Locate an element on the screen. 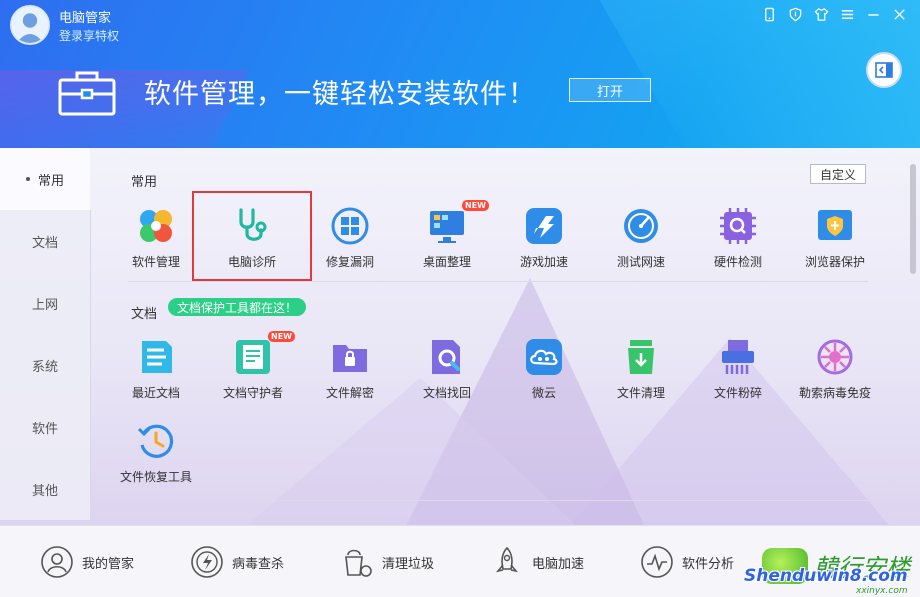 Image resolution: width=920 pixels, height=597 pixels. cleanup-icon is located at coordinates (358, 563).